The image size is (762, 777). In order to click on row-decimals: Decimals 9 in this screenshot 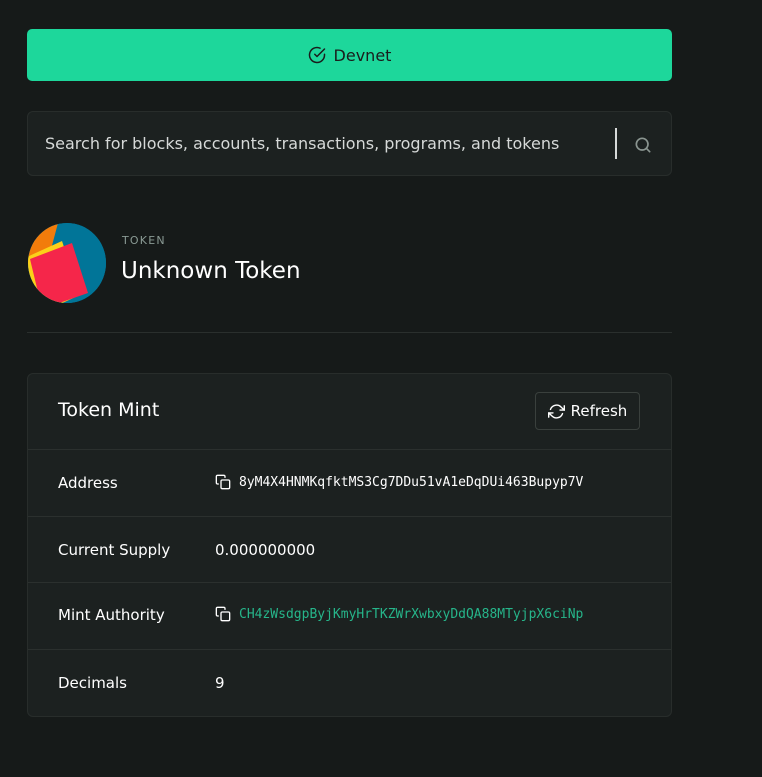, I will do `click(349, 683)`.